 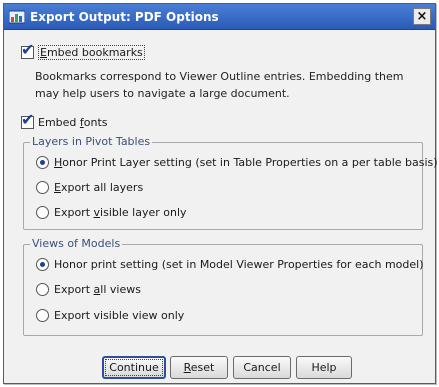 I want to click on radio-label: Export visible view only, so click(x=119, y=315).